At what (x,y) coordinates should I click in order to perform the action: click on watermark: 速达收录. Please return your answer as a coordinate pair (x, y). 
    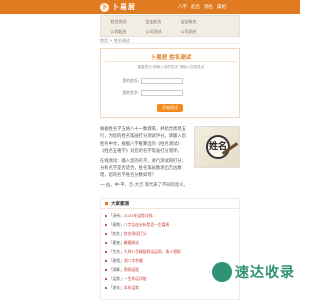
    Looking at the image, I should click on (253, 272).